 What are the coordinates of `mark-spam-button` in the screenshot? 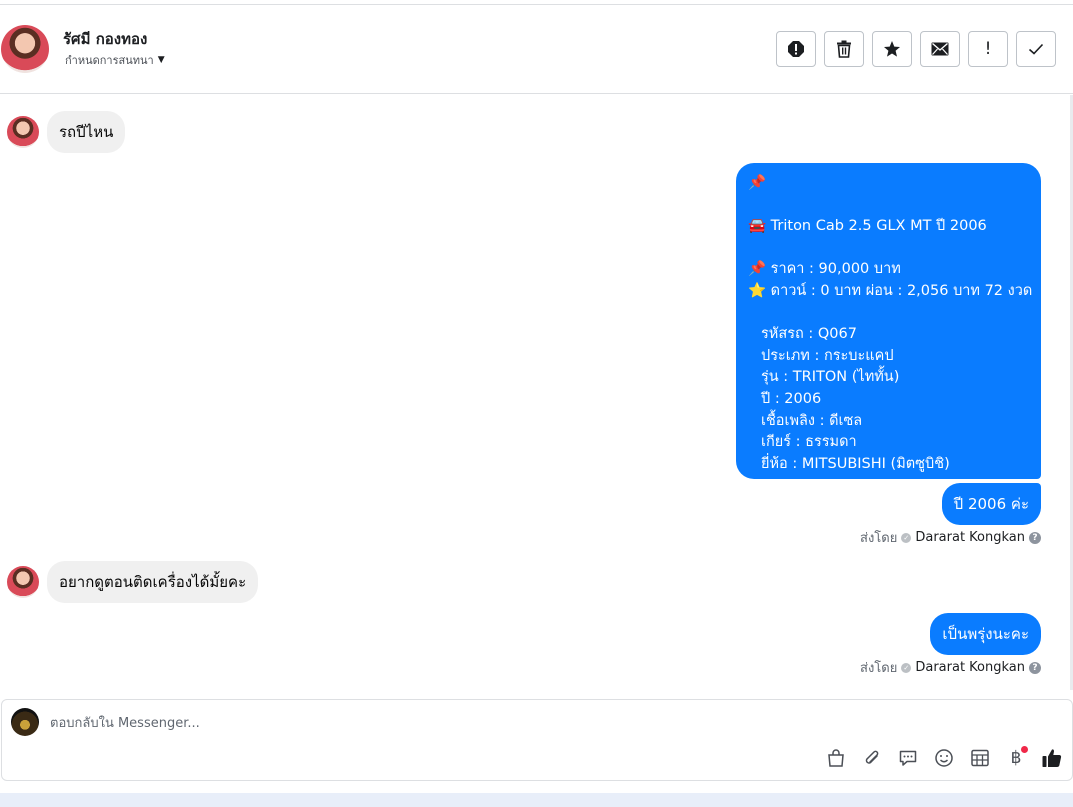 It's located at (796, 49).